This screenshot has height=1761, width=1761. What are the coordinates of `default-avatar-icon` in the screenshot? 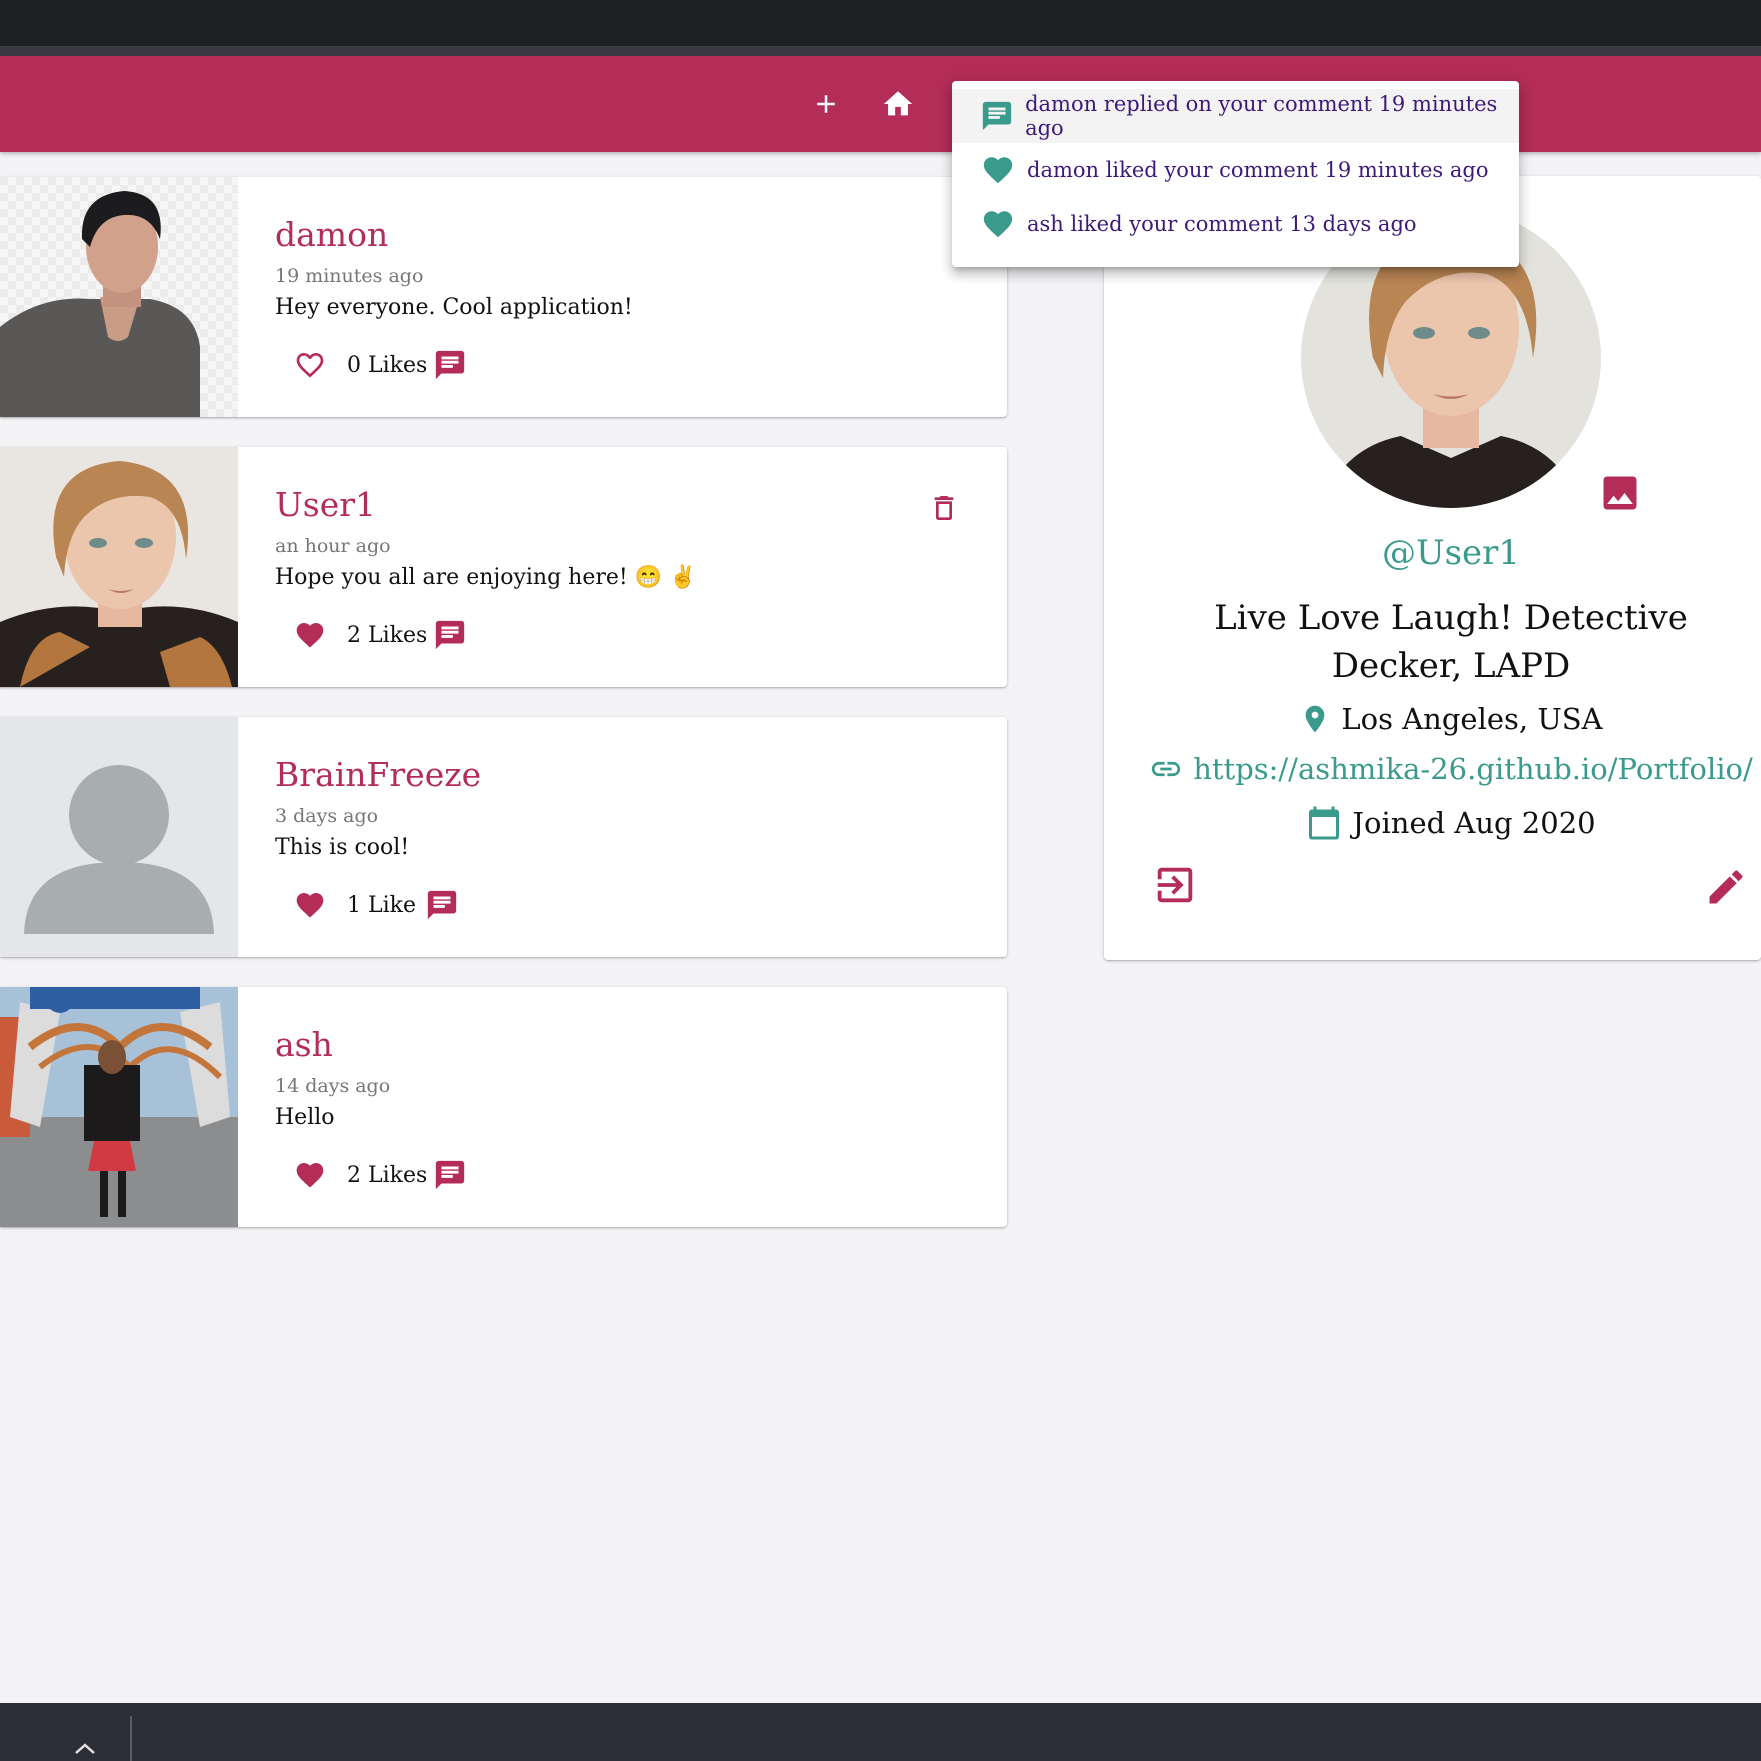 It's located at (119, 837).